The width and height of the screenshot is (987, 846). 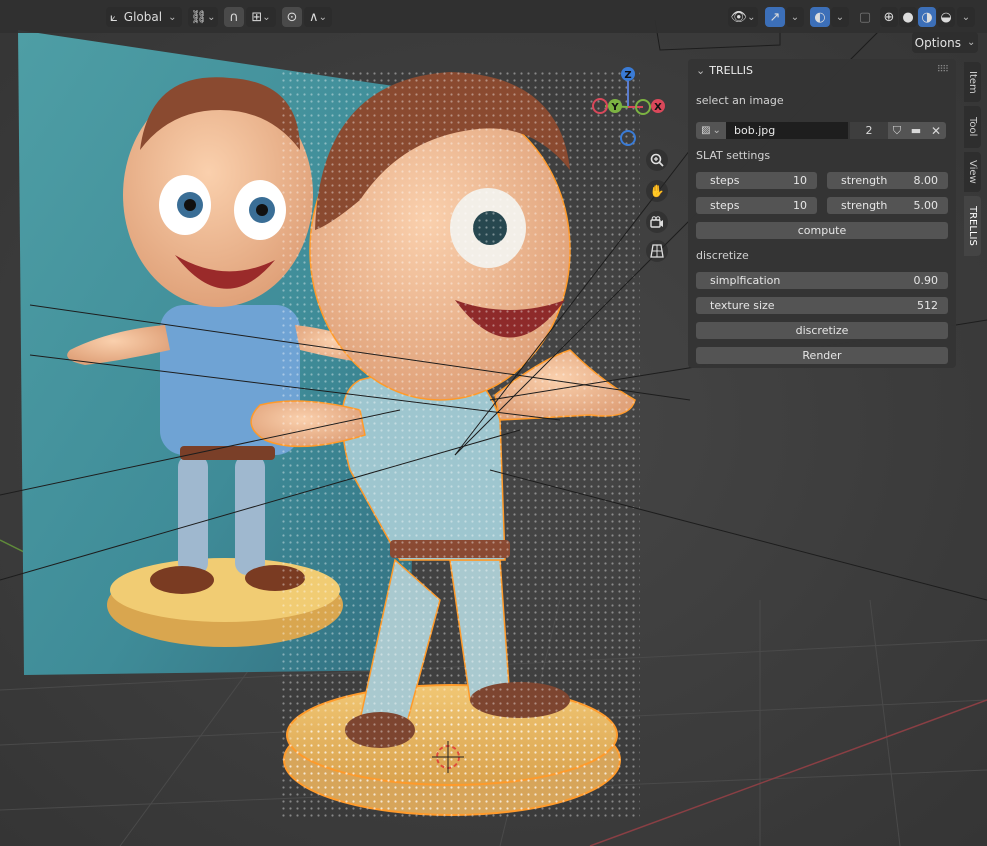 I want to click on rendered-shading-button: ◒, so click(x=946, y=17).